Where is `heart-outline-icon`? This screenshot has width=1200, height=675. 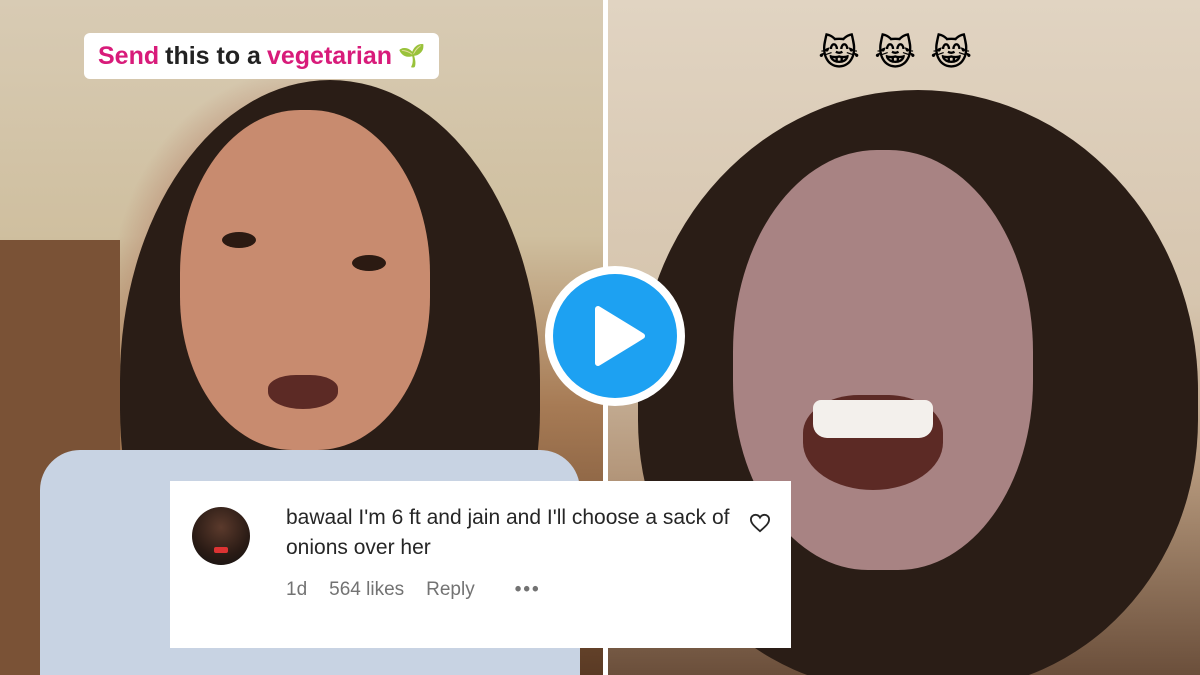
heart-outline-icon is located at coordinates (760, 523).